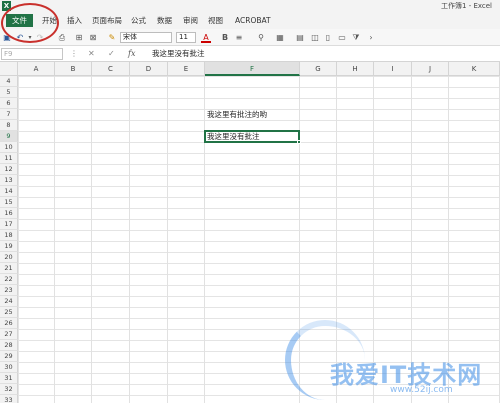 The width and height of the screenshot is (500, 403). Describe the element at coordinates (9, 180) in the screenshot. I see `row-header-13: 13` at that location.